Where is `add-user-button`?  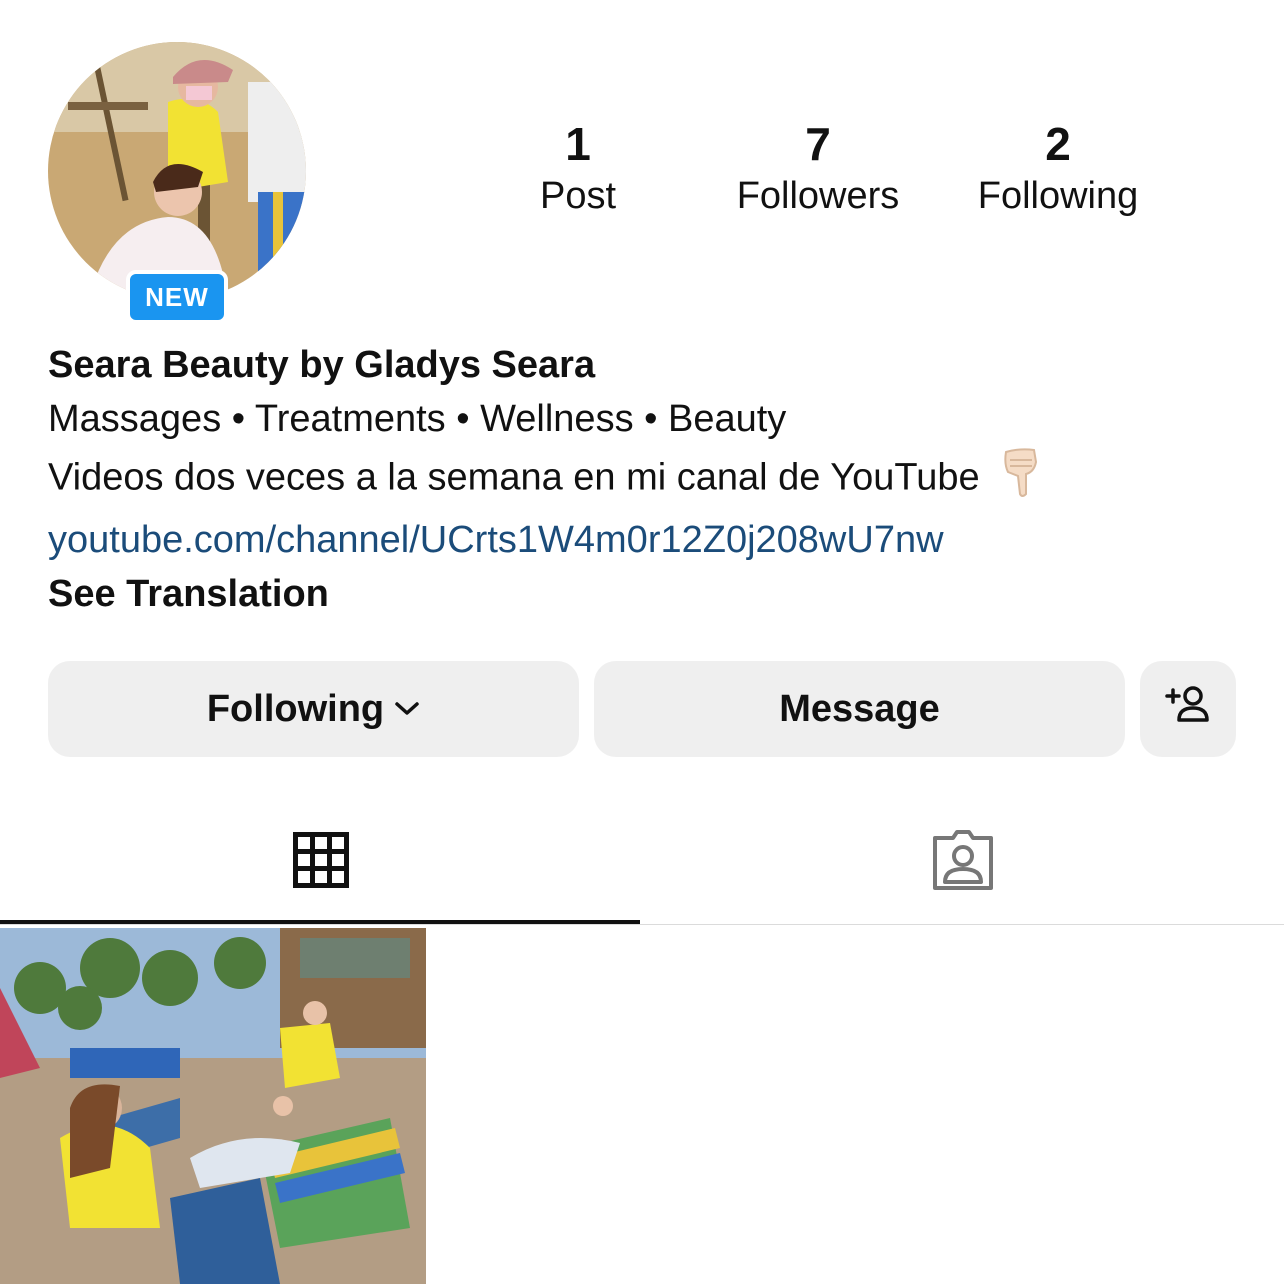 add-user-button is located at coordinates (1188, 709).